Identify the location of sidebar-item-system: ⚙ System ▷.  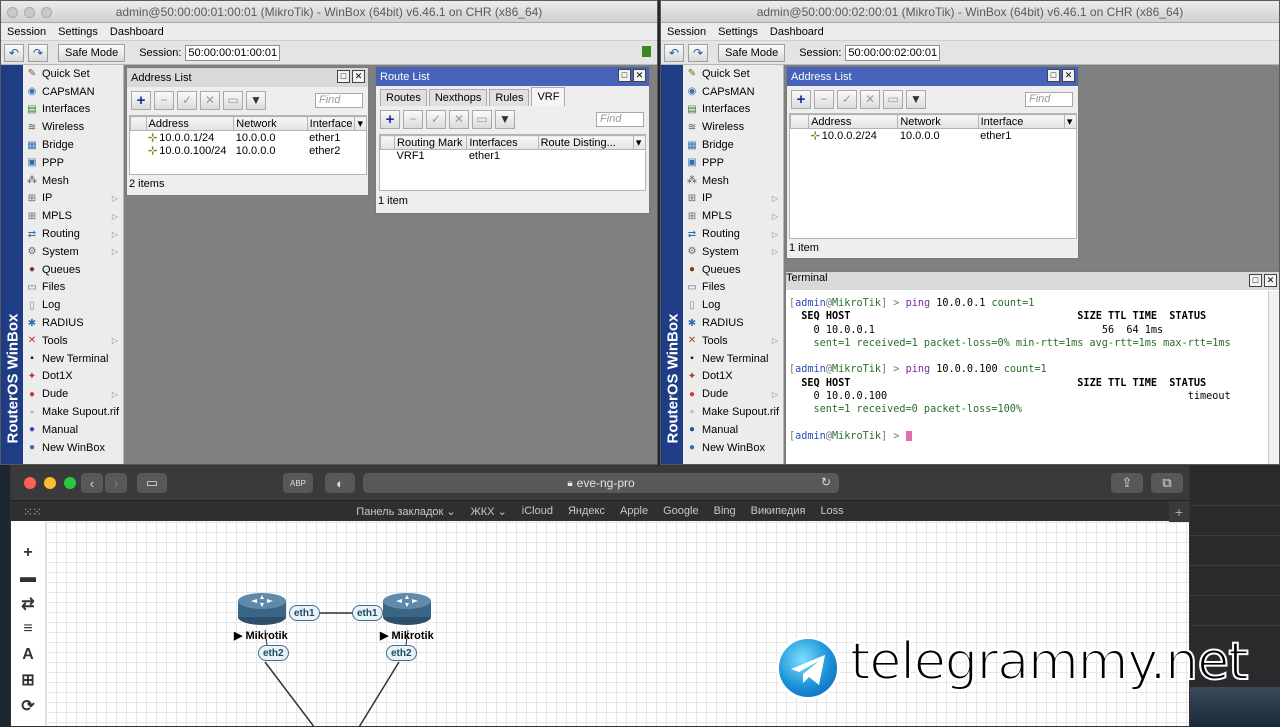
(733, 252).